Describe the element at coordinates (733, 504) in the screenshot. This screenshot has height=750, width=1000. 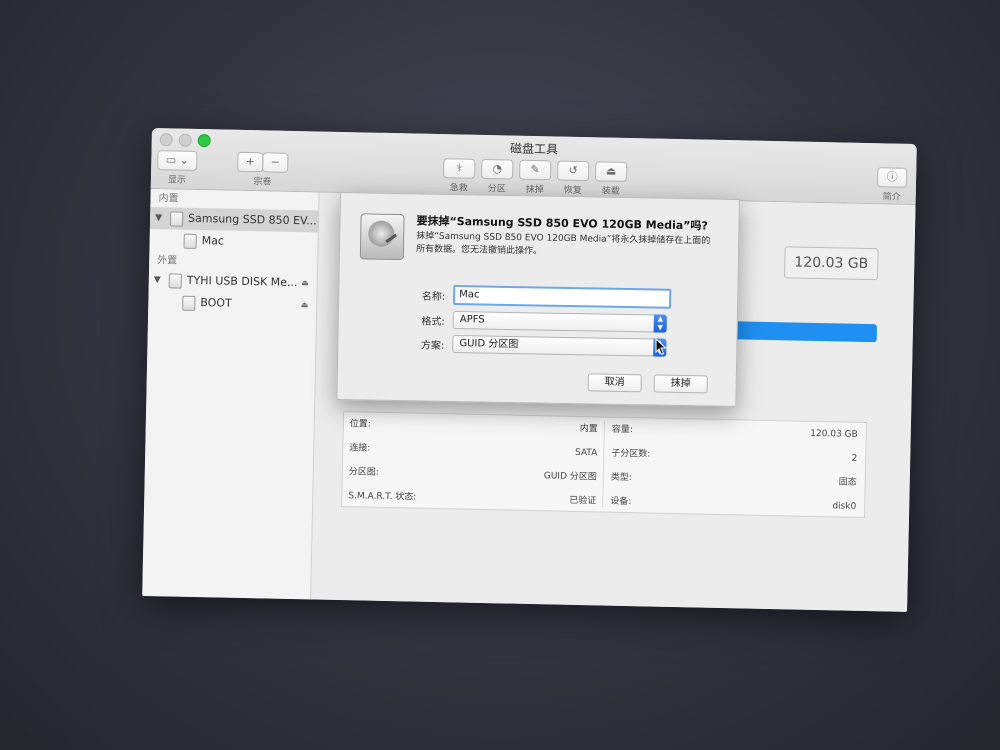
I see `info-row-device: 设备: disk0` at that location.